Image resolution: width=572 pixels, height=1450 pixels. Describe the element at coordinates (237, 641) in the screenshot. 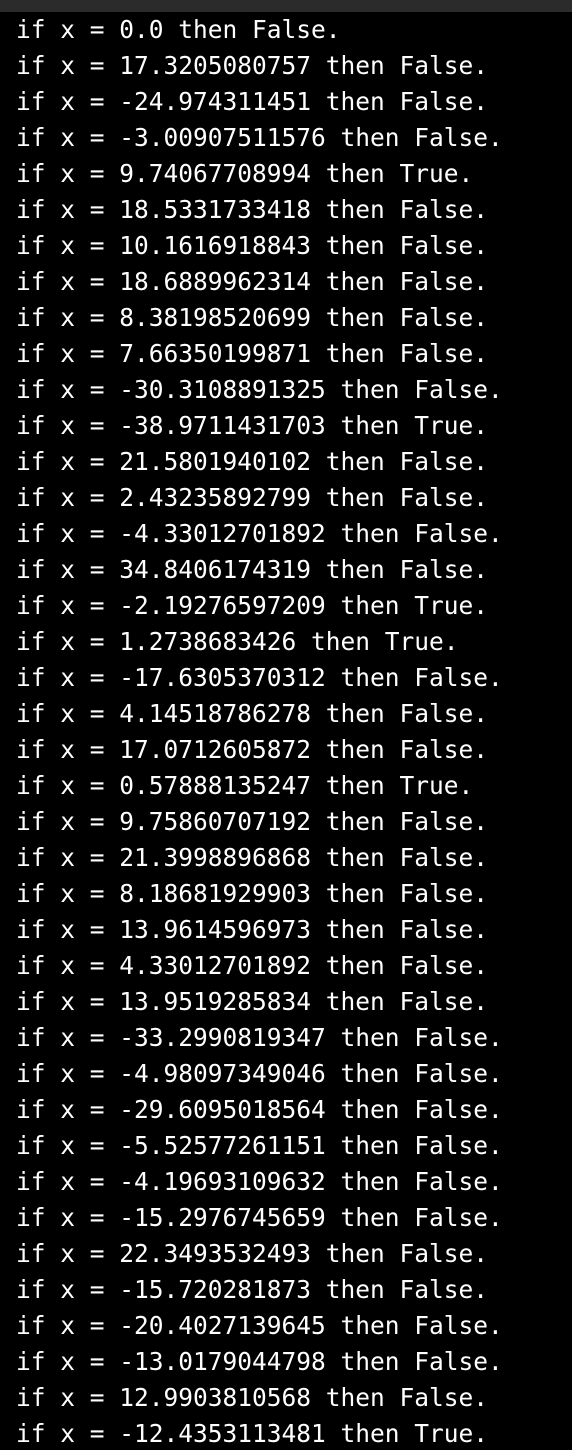

I see `output-line: if x = 1.2738683426 then True.` at that location.